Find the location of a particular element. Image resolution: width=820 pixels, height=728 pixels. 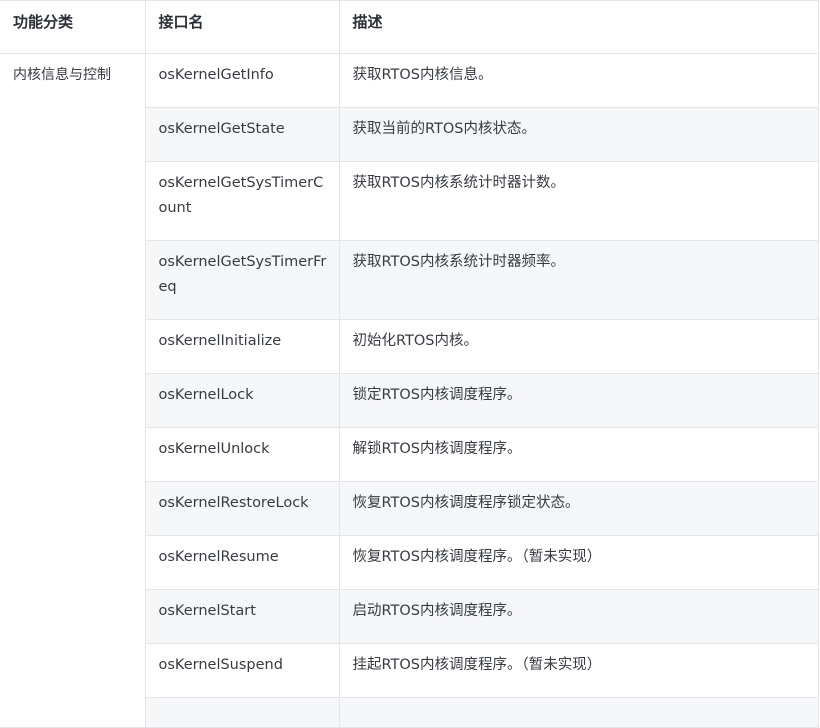

interface-name-cell: osKernelLock is located at coordinates (242, 400).